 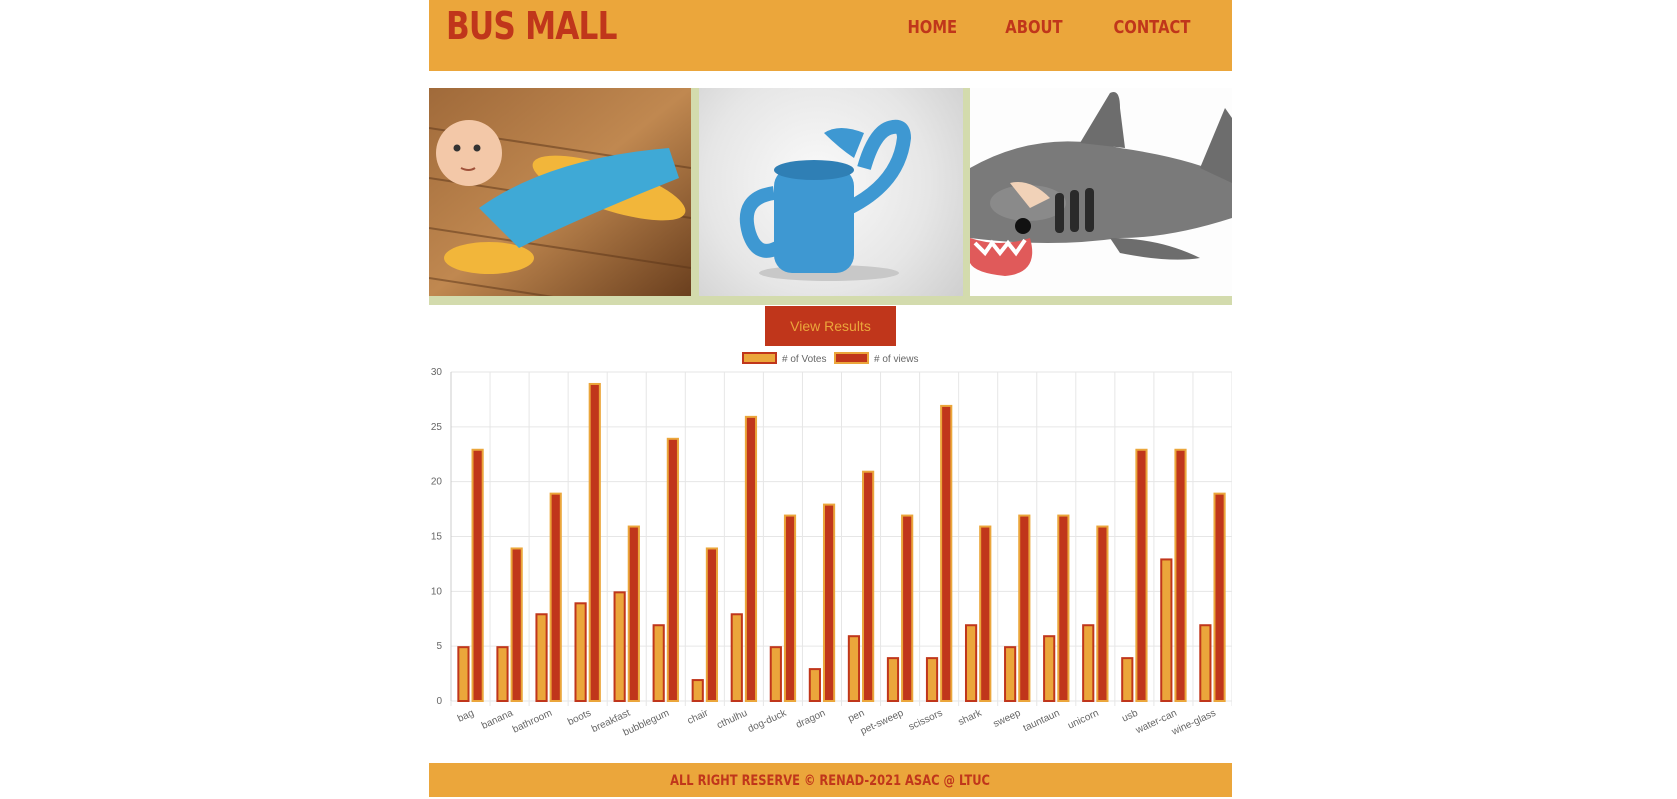 What do you see at coordinates (555, 597) in the screenshot?
I see `bar-views-bathroom` at bounding box center [555, 597].